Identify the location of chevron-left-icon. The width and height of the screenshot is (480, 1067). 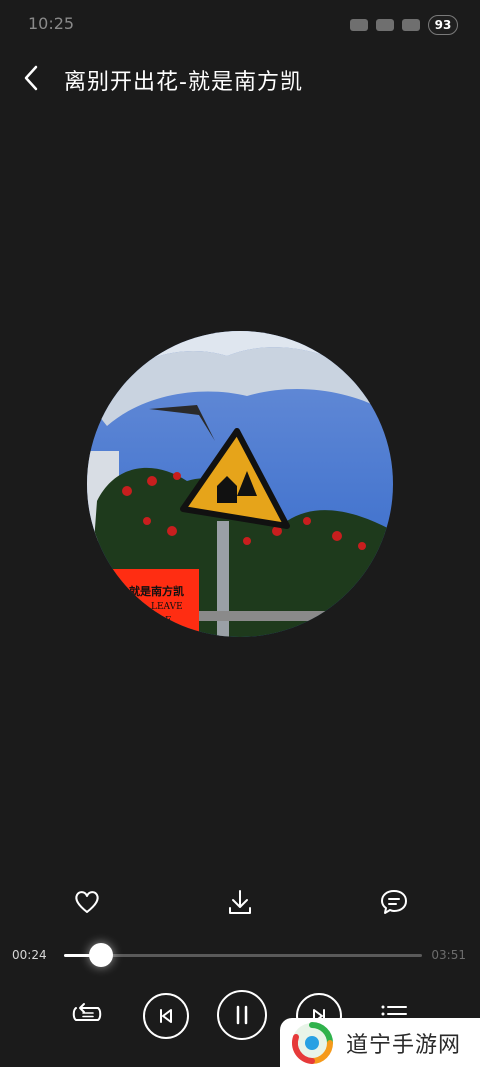
(31, 78).